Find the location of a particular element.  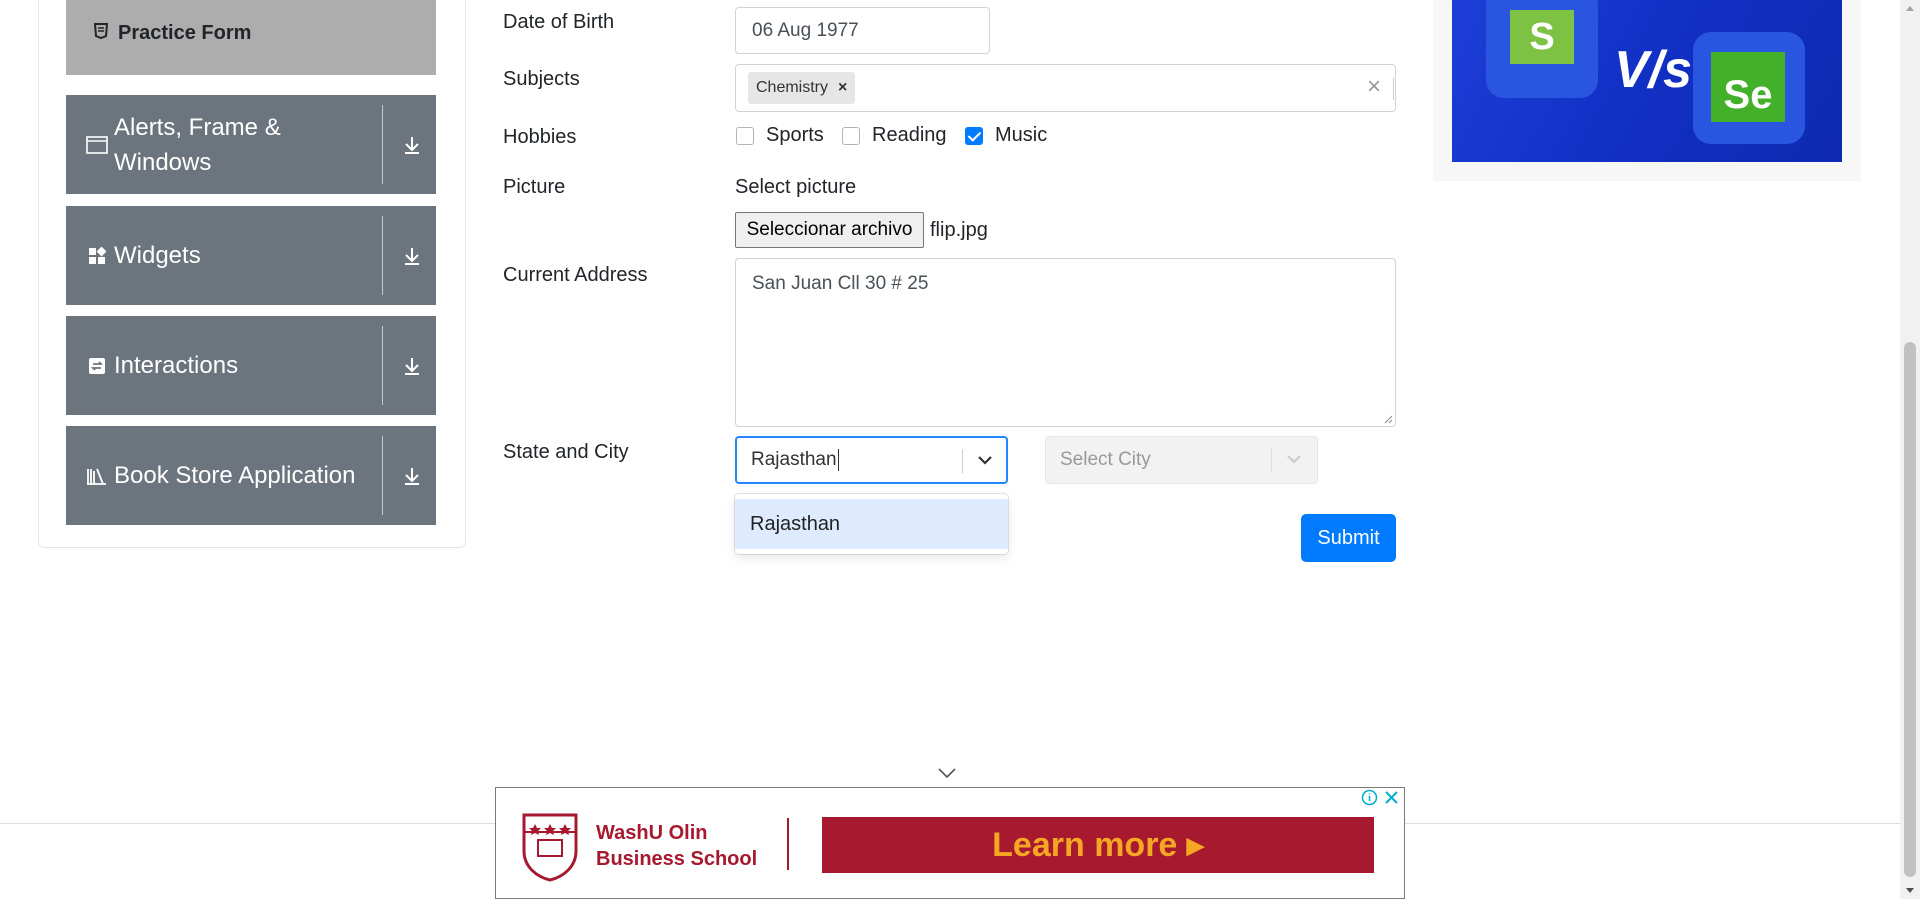

interactions-icon is located at coordinates (97, 366).